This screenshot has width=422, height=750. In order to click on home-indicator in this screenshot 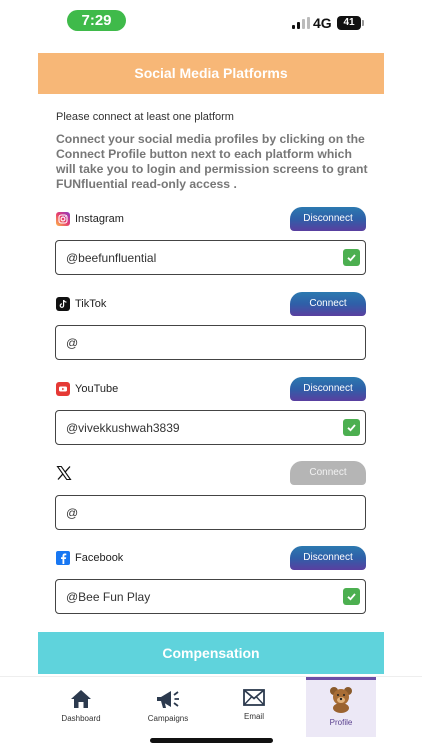, I will do `click(211, 740)`.